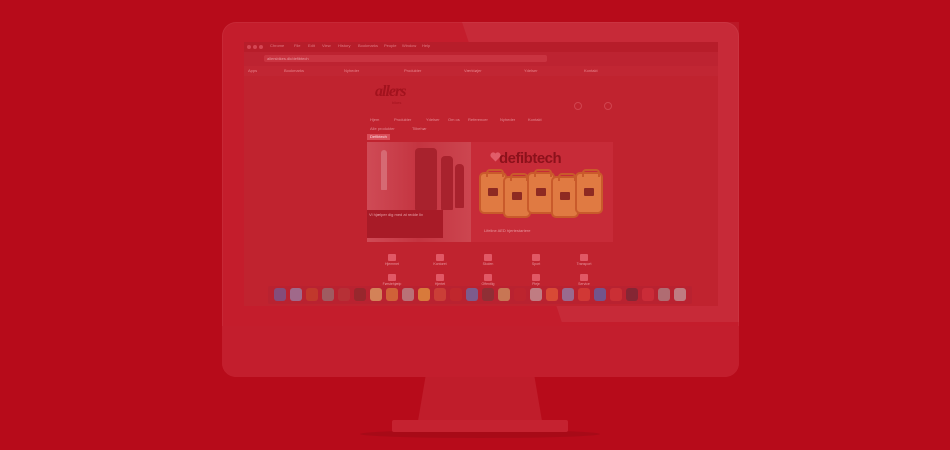  I want to click on feature-heart: Hjertet, so click(440, 280).